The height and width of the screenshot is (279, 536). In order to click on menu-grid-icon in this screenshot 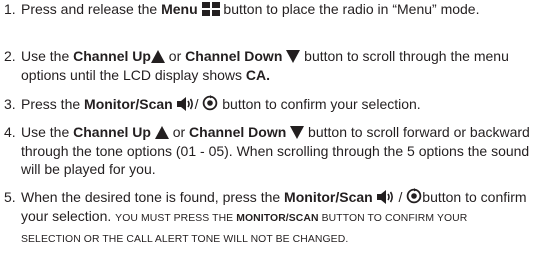, I will do `click(210, 9)`.